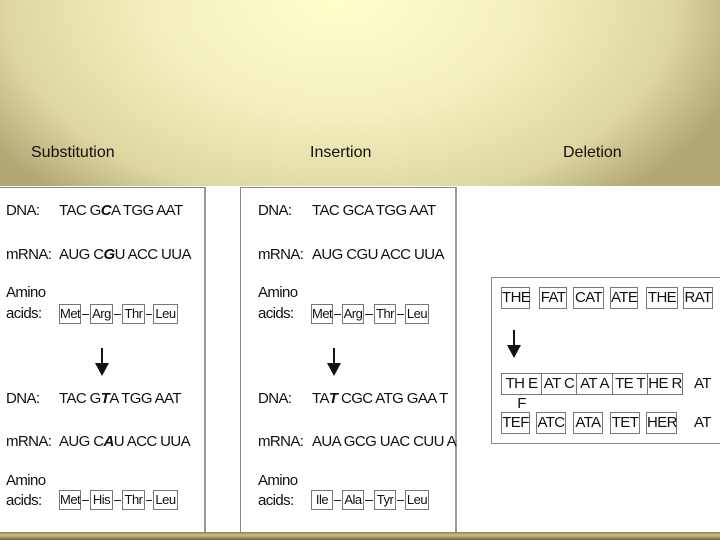 The width and height of the screenshot is (720, 540). What do you see at coordinates (698, 298) in the screenshot?
I see `word-box-original: RAT` at bounding box center [698, 298].